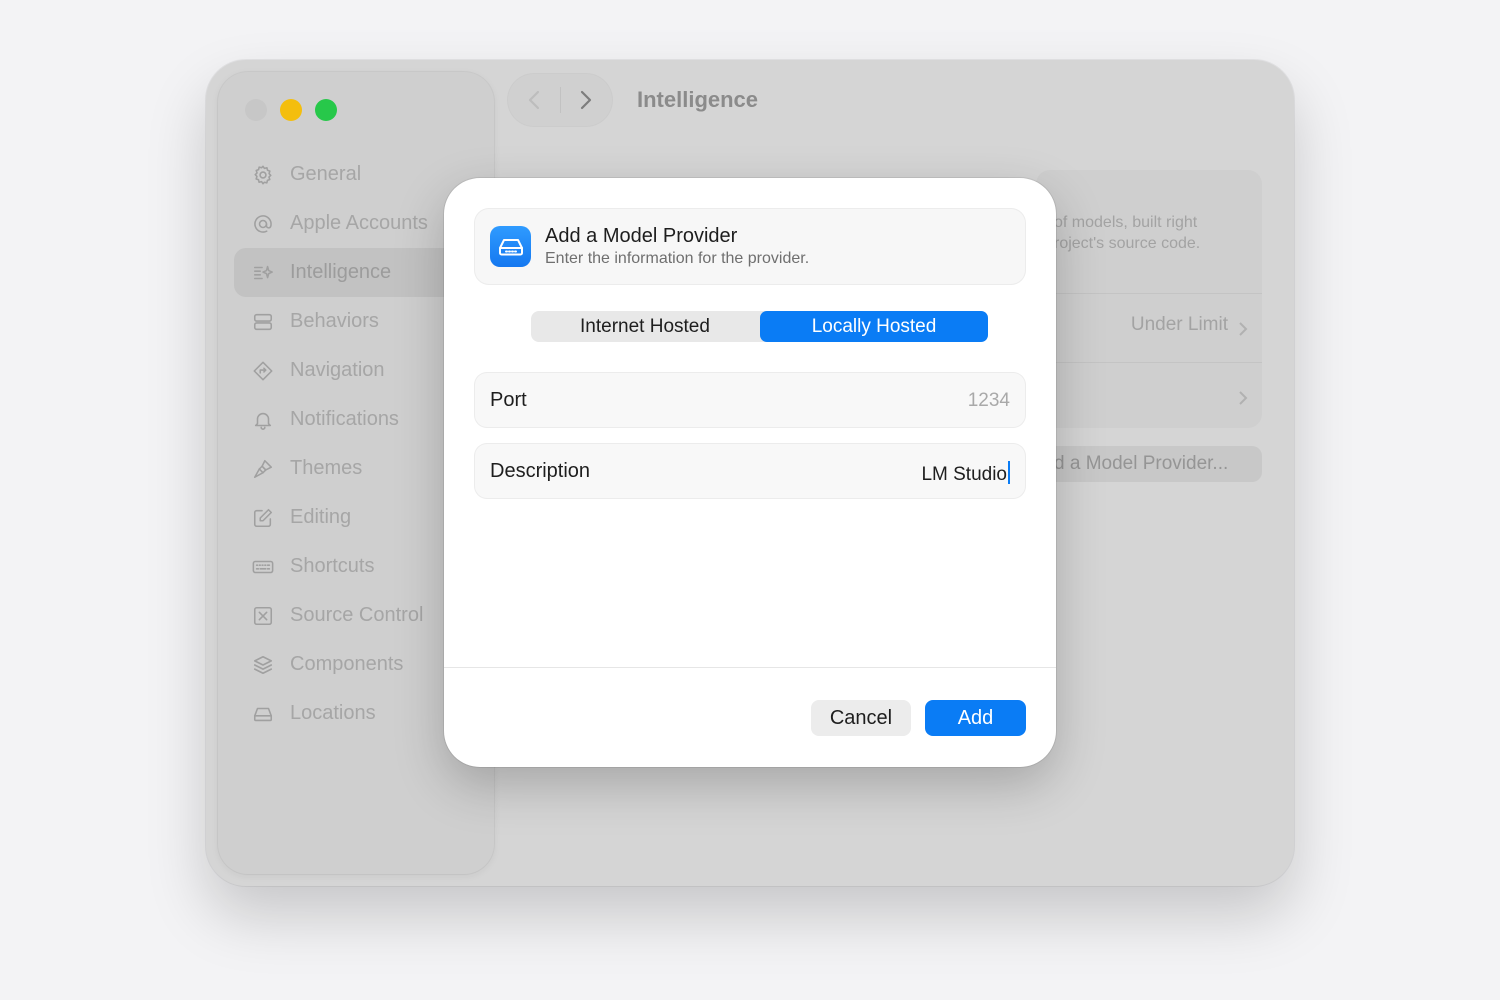 This screenshot has height=1000, width=1500. I want to click on sidebar-item-label: Shortcuts, so click(332, 566).